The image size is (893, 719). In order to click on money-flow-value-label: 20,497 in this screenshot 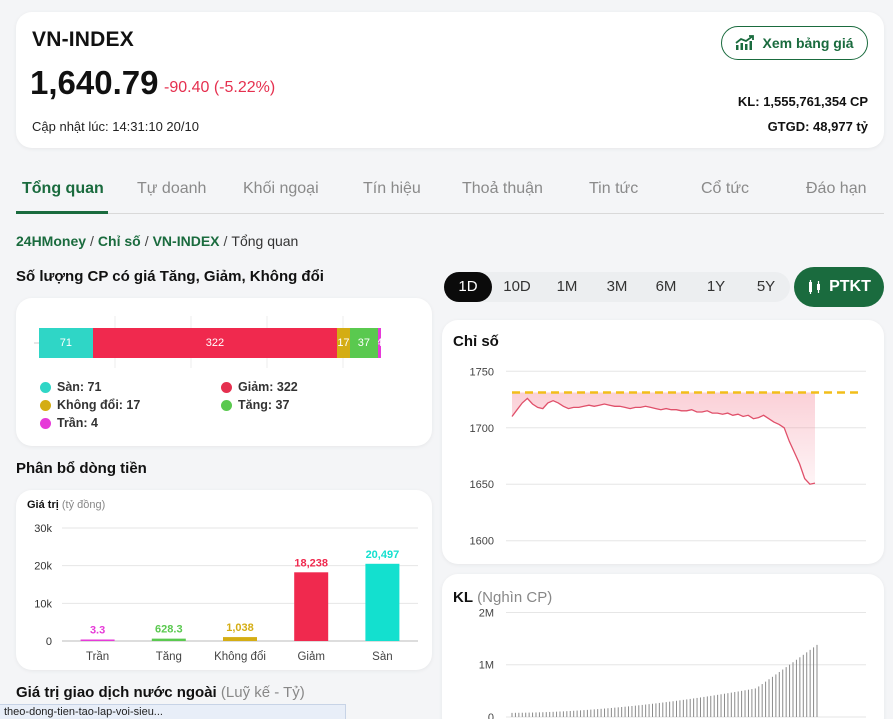, I will do `click(383, 555)`.